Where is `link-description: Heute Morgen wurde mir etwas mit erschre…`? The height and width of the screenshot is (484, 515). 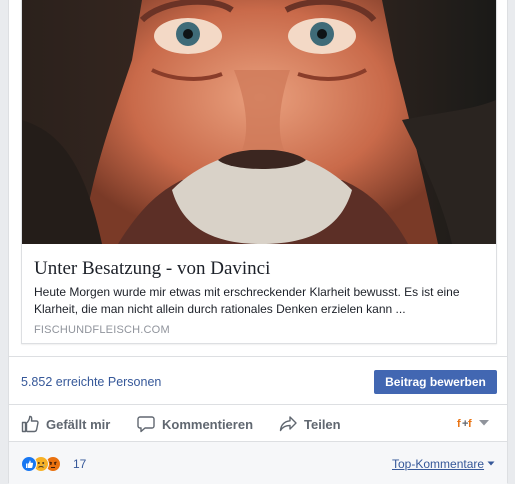 link-description: Heute Morgen wurde mir etwas mit erschre… is located at coordinates (247, 300).